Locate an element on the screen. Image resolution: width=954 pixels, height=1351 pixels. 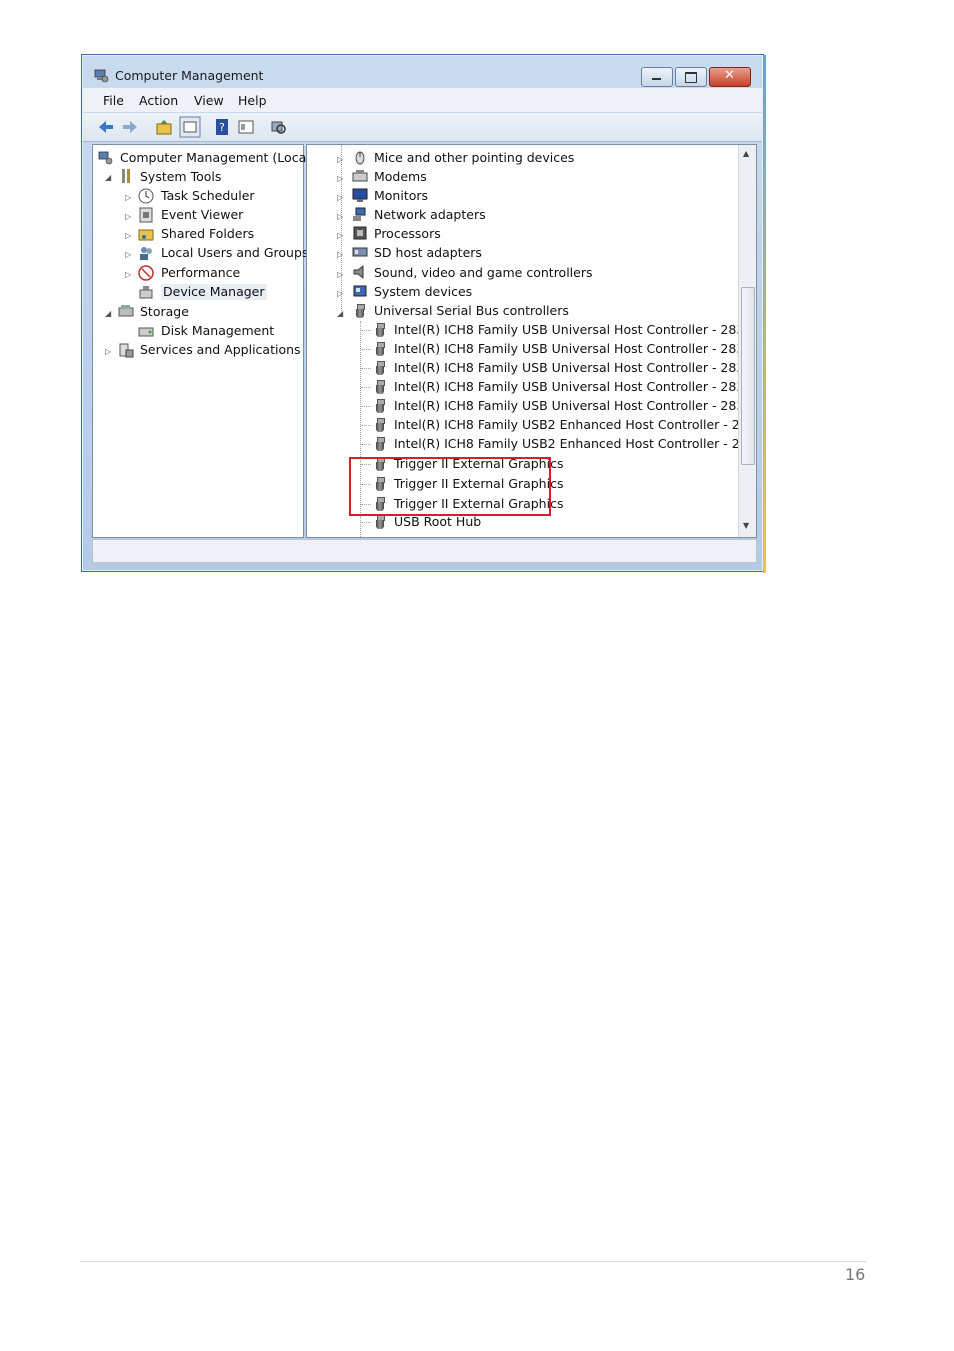
show-hide-console-tree-icon is located at coordinates (190, 127).